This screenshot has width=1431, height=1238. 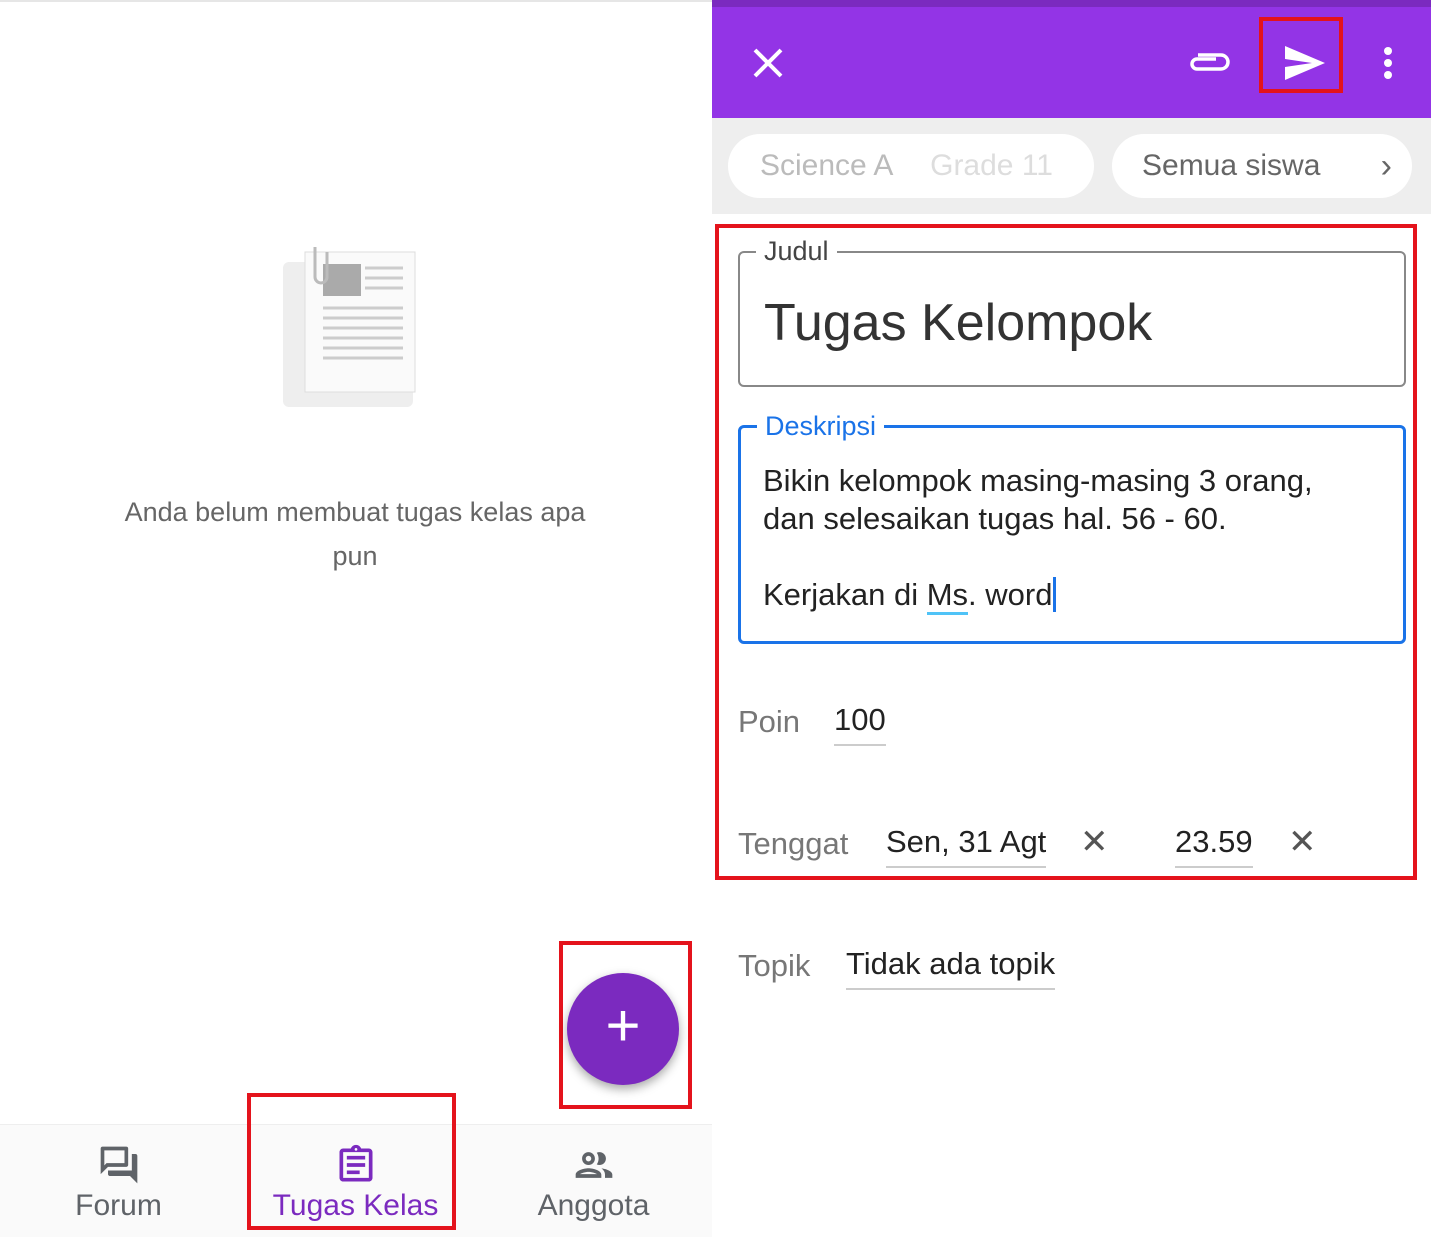 What do you see at coordinates (1231, 165) in the screenshot?
I see `students-label: Semua siswa` at bounding box center [1231, 165].